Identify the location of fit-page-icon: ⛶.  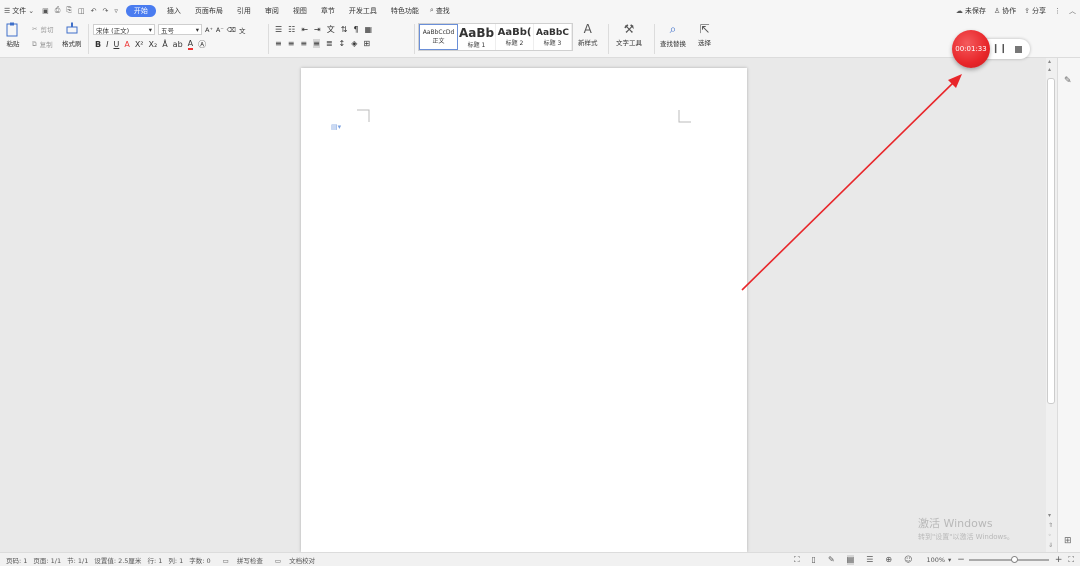
(1071, 560).